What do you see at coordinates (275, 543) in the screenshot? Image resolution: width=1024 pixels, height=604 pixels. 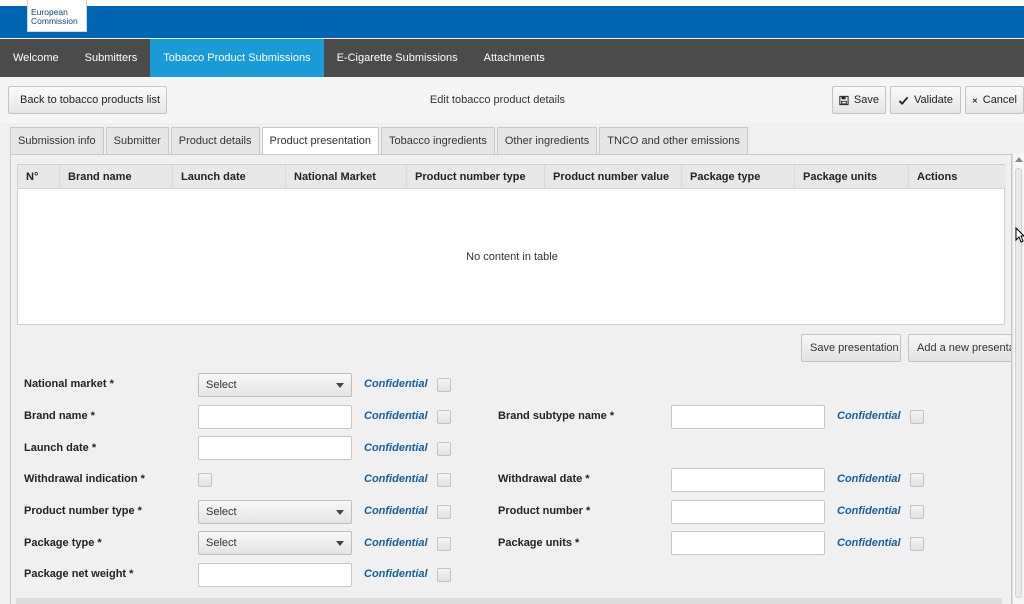 I see `package-type-select: Select` at bounding box center [275, 543].